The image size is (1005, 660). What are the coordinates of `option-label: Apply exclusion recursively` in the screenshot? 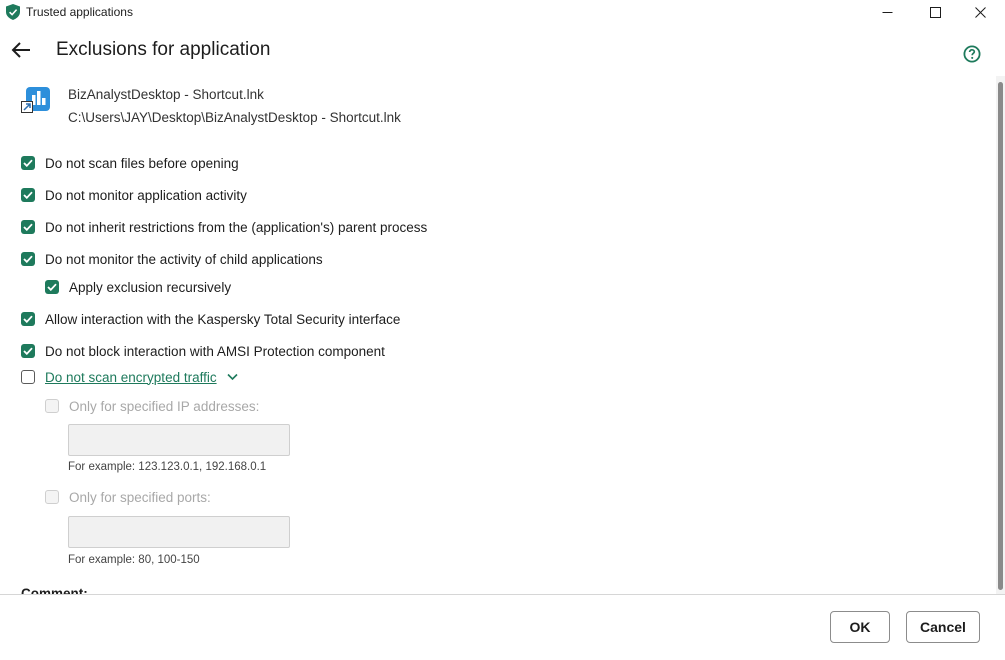 It's located at (150, 287).